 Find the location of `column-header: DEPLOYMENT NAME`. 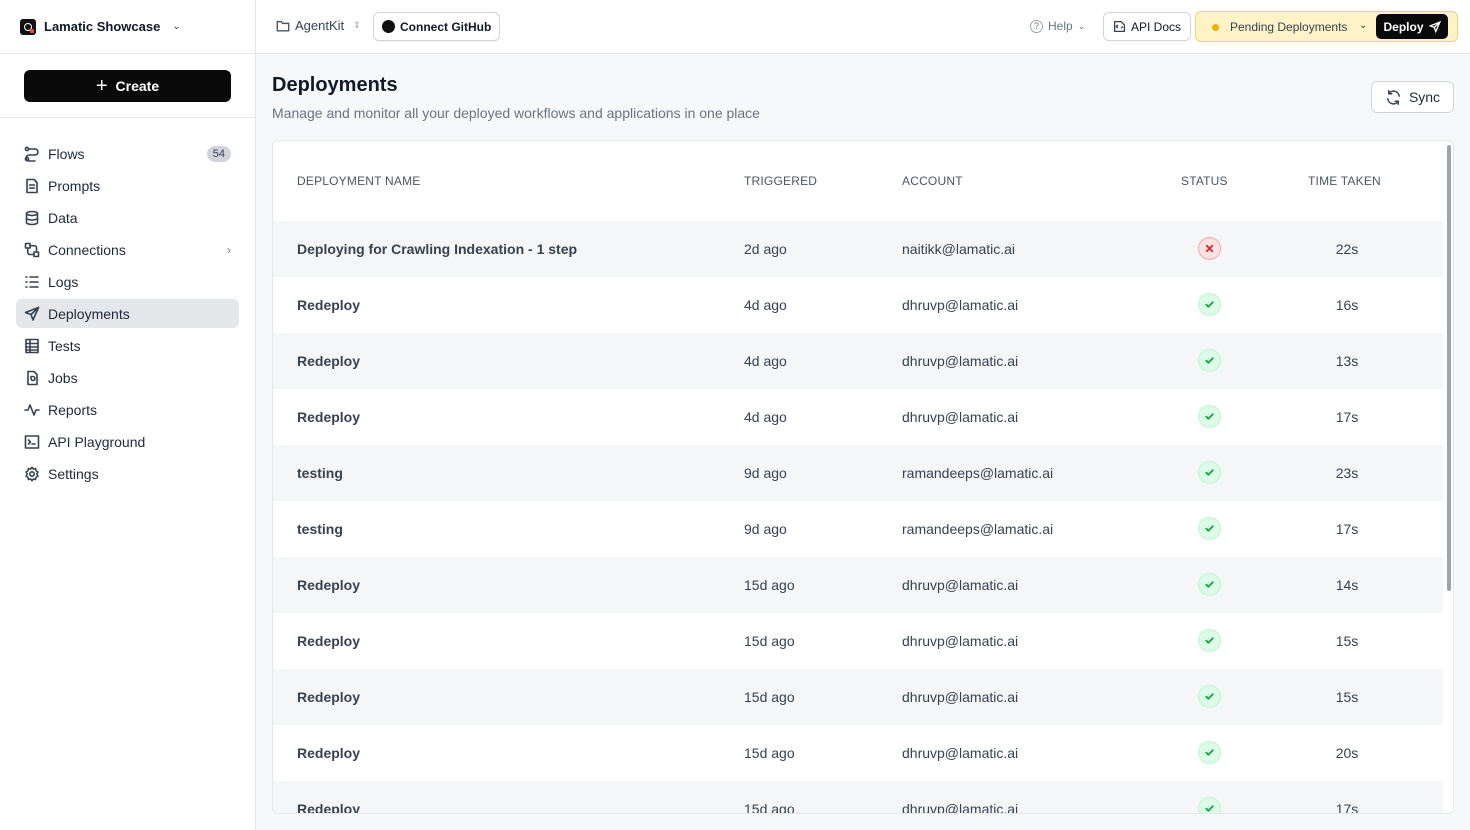

column-header: DEPLOYMENT NAME is located at coordinates (358, 181).